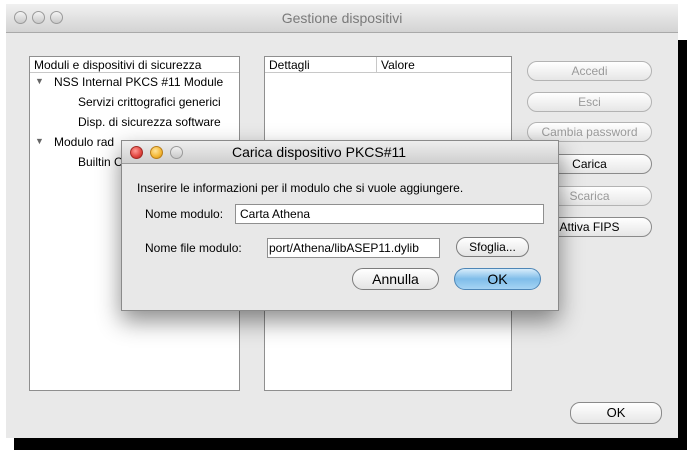  Describe the element at coordinates (444, 65) in the screenshot. I see `value-column-header: Valore` at that location.